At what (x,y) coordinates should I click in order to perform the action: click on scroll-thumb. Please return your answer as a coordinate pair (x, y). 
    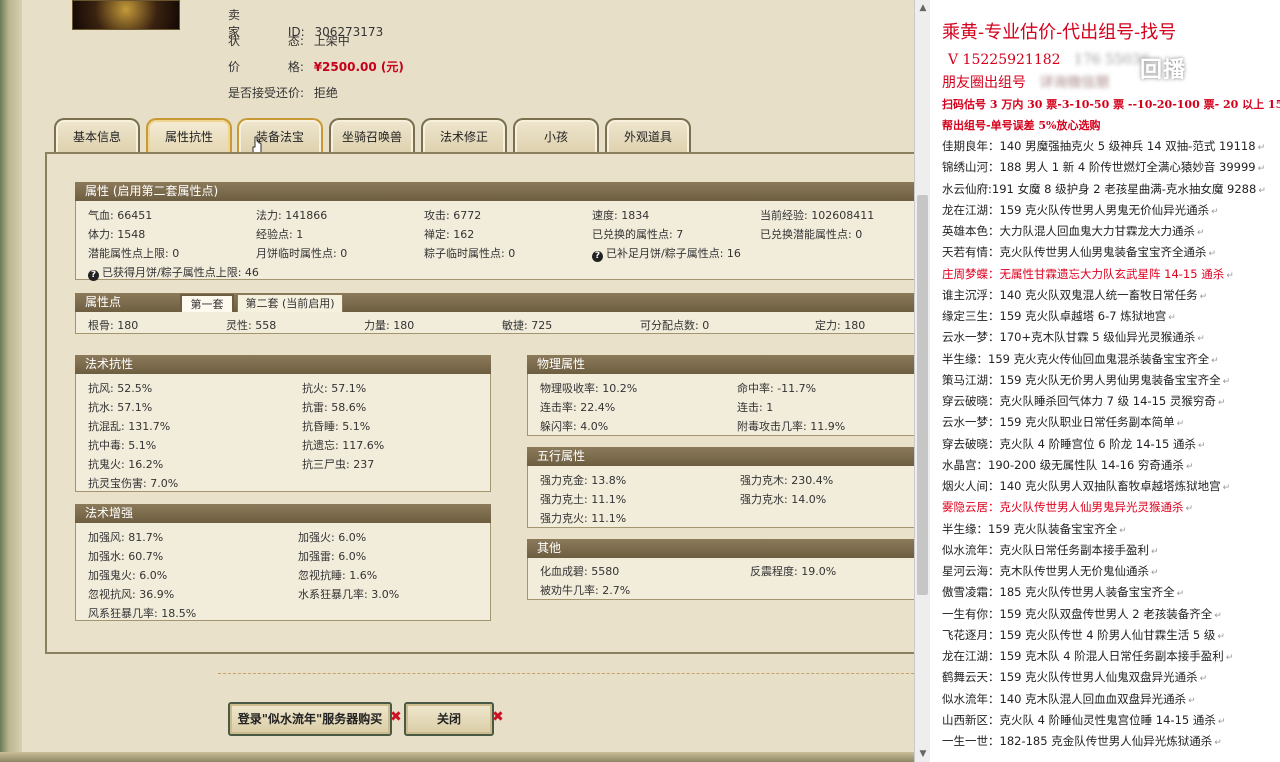
    Looking at the image, I should click on (922, 395).